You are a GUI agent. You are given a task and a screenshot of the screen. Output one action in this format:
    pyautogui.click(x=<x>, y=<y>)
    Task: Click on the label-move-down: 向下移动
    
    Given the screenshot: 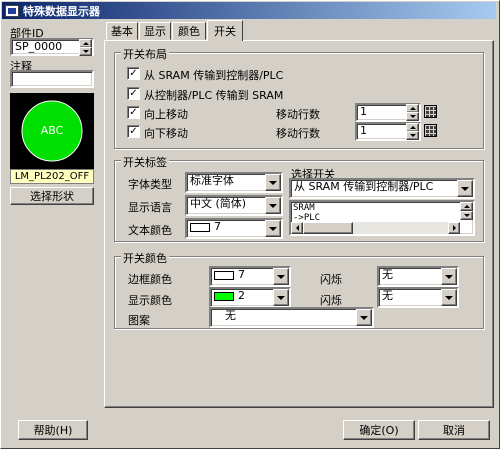 What is the action you would take?
    pyautogui.click(x=166, y=133)
    